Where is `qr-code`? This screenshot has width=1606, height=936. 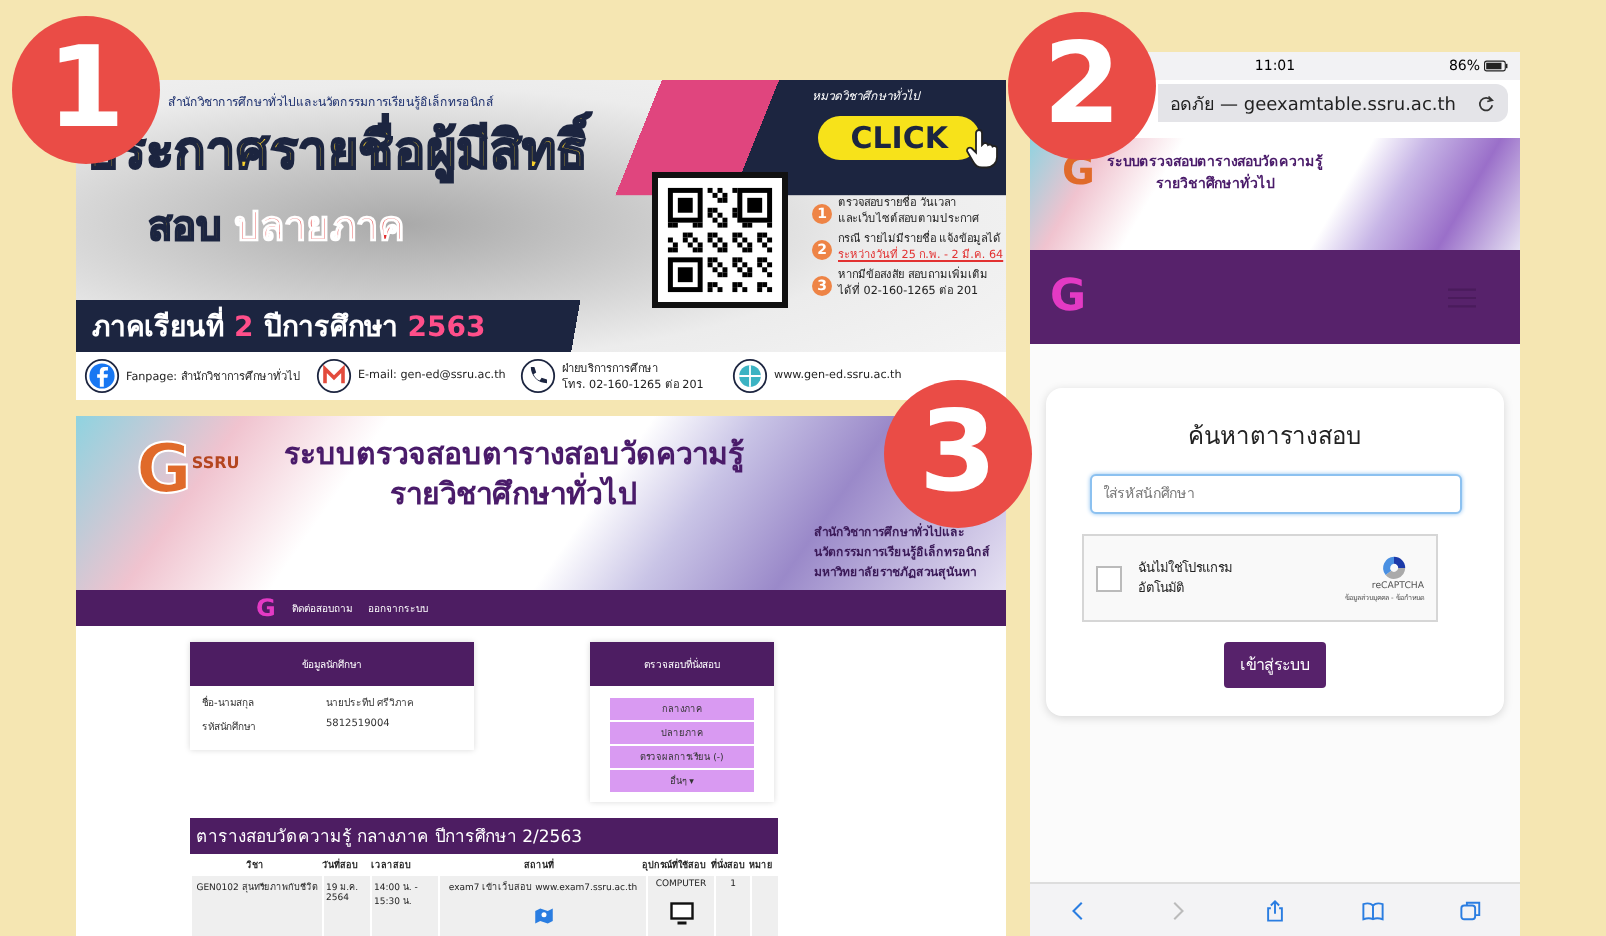 qr-code is located at coordinates (720, 240).